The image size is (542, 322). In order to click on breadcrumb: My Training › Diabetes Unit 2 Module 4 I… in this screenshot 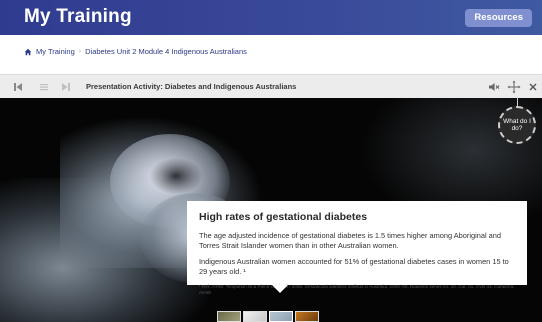, I will do `click(135, 51)`.